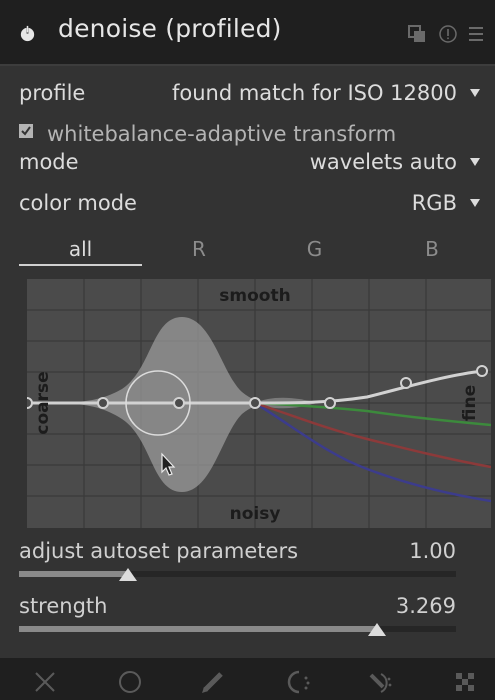 The width and height of the screenshot is (495, 700). Describe the element at coordinates (380, 682) in the screenshot. I see `blend-drawn-parametric-icon` at that location.